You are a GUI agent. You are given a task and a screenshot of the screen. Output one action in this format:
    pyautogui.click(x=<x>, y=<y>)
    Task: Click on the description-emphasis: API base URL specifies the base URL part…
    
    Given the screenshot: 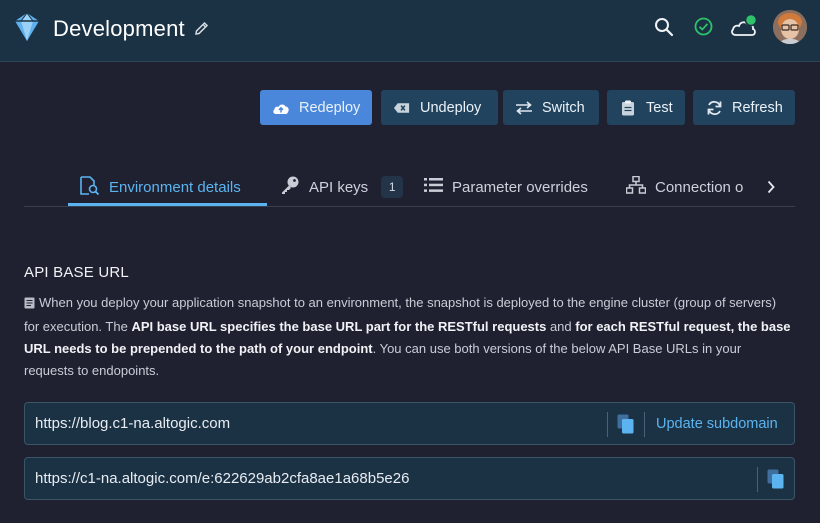 What is the action you would take?
    pyautogui.click(x=339, y=326)
    